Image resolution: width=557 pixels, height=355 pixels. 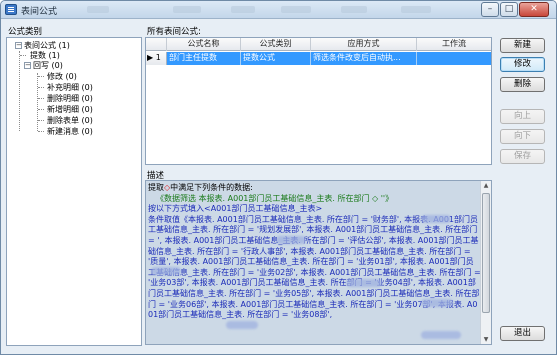 What do you see at coordinates (45, 55) in the screenshot?
I see `tree-node-label: 提数 (1)` at bounding box center [45, 55].